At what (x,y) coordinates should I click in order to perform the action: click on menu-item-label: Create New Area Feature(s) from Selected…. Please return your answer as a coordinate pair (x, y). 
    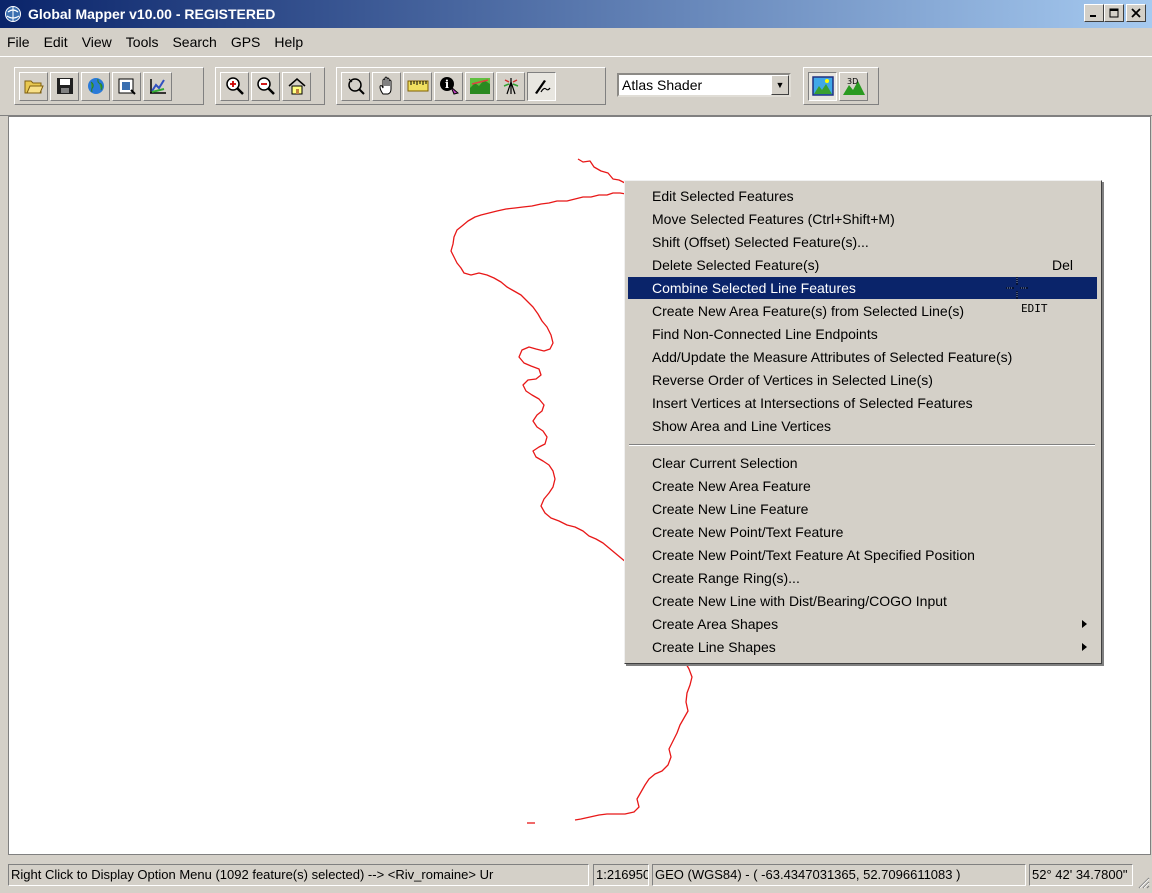
    Looking at the image, I should click on (808, 311).